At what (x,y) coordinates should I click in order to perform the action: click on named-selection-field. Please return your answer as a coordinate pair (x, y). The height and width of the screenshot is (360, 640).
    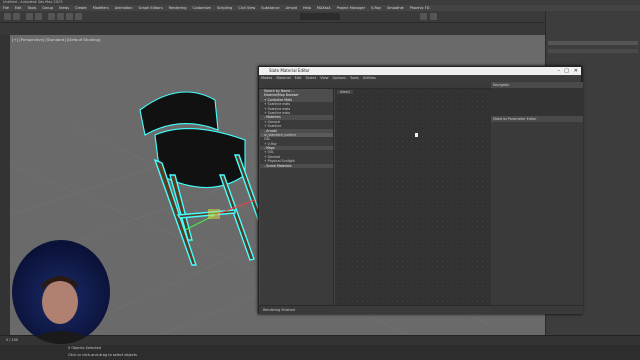
    Looking at the image, I should click on (320, 16).